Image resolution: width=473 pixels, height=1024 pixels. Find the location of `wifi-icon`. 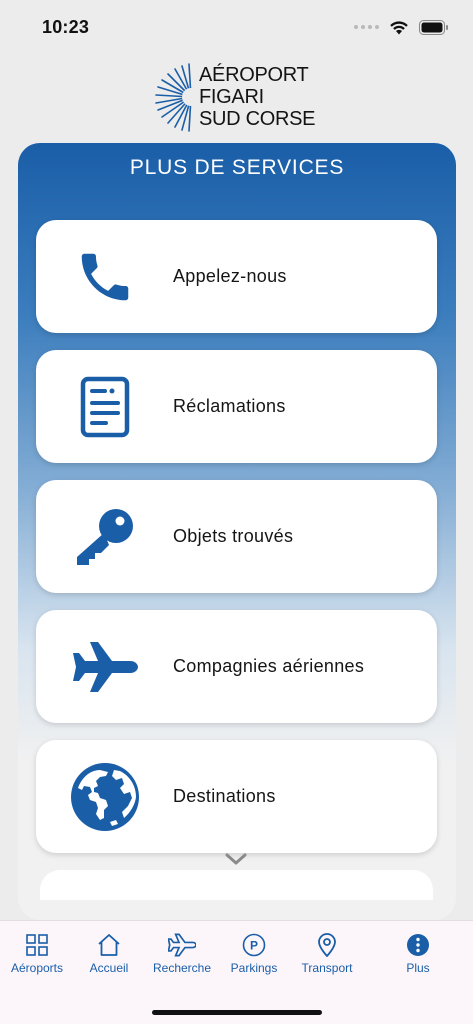

wifi-icon is located at coordinates (399, 27).